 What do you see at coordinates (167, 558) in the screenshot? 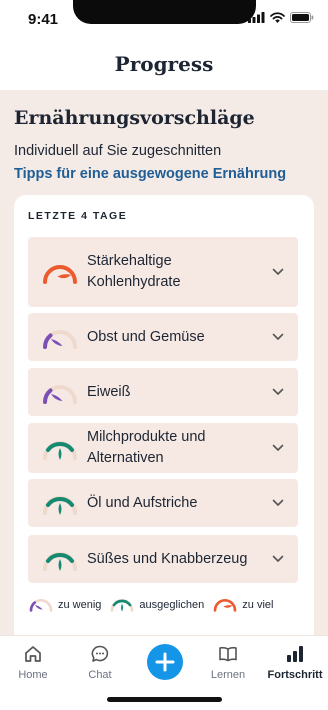
I see `accordion-item-label: Süßes und Knabberzeug` at bounding box center [167, 558].